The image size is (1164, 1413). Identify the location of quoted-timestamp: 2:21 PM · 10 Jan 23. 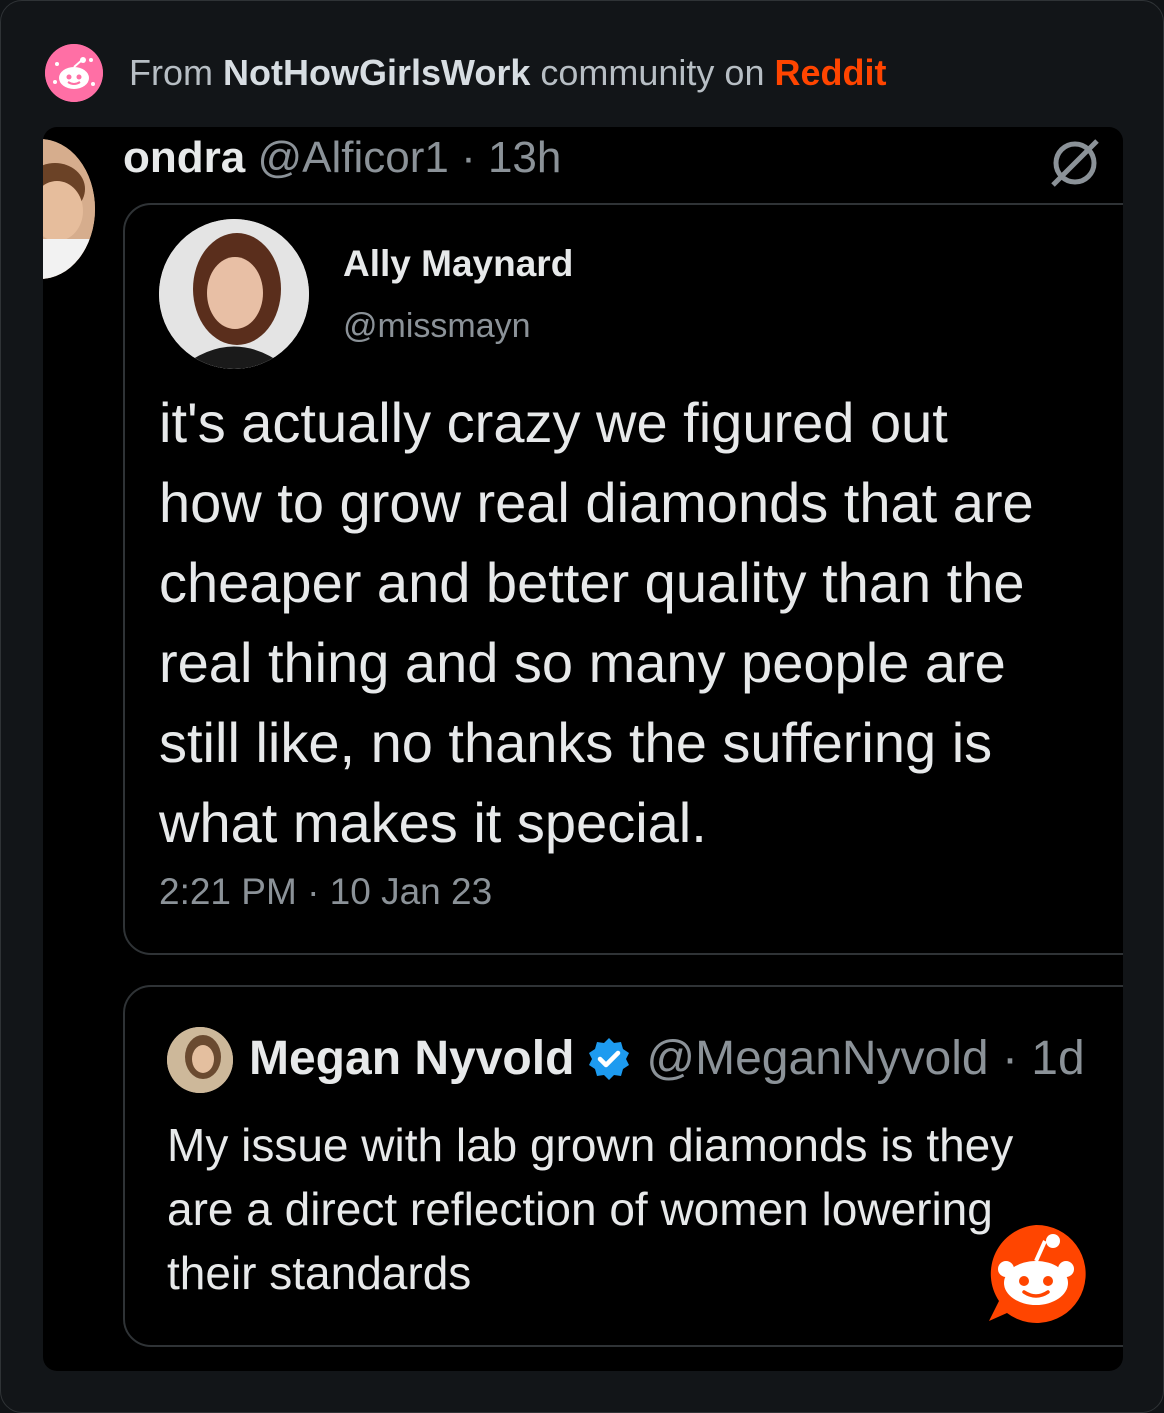
(325, 892).